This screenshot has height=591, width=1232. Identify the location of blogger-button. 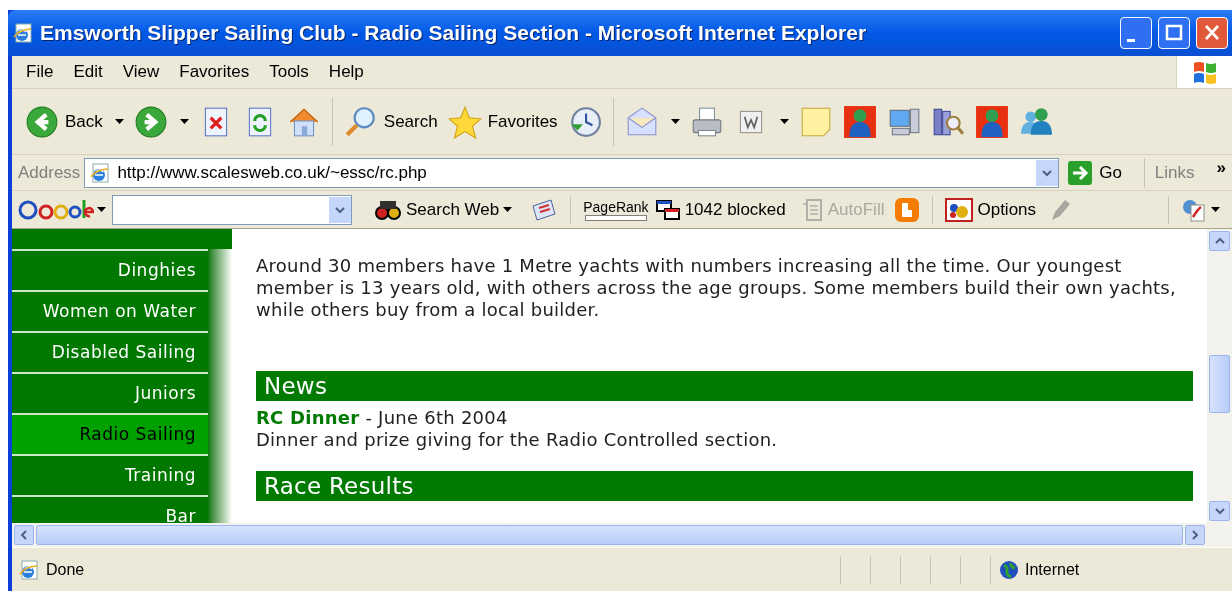
(907, 209).